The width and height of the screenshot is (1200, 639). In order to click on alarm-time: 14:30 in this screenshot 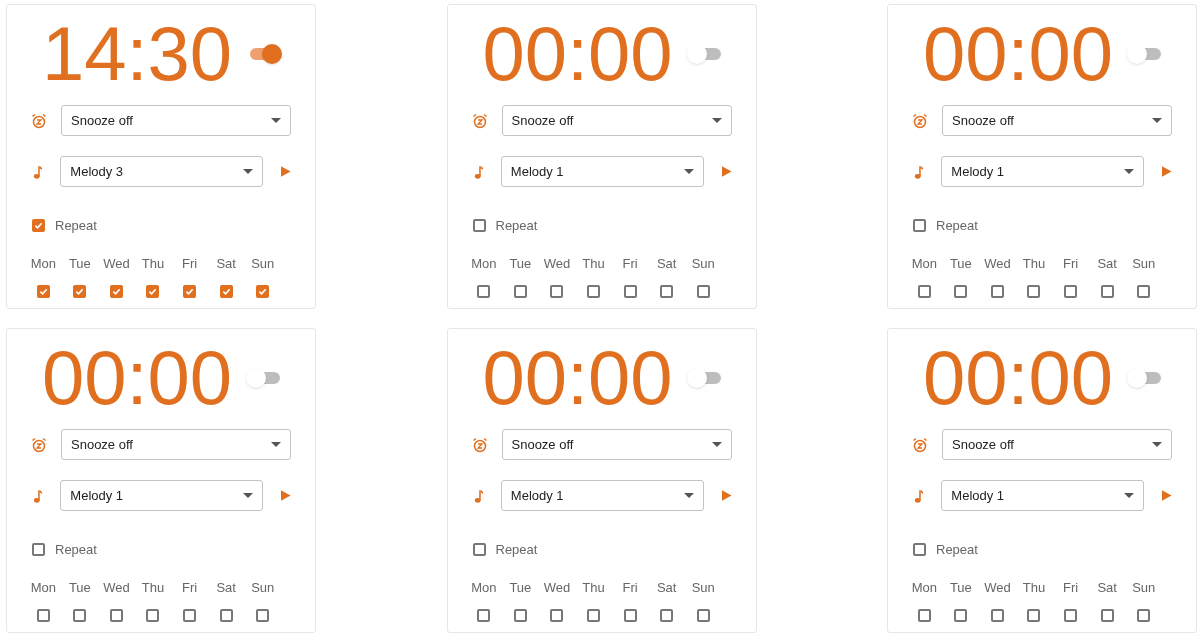, I will do `click(137, 54)`.